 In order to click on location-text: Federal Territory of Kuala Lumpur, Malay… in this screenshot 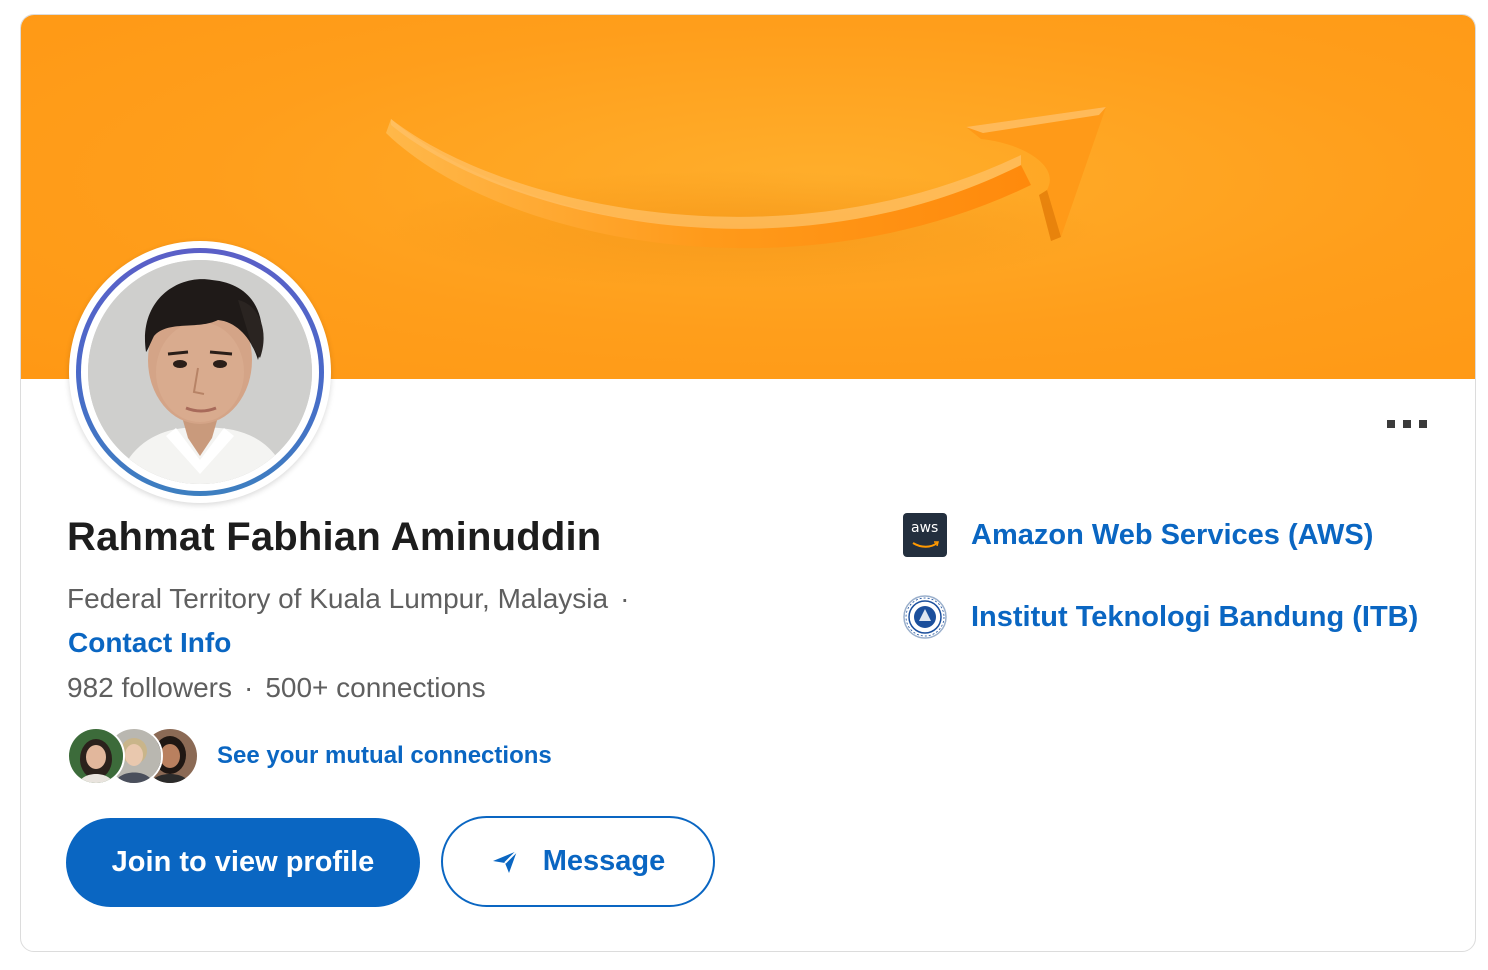, I will do `click(338, 598)`.